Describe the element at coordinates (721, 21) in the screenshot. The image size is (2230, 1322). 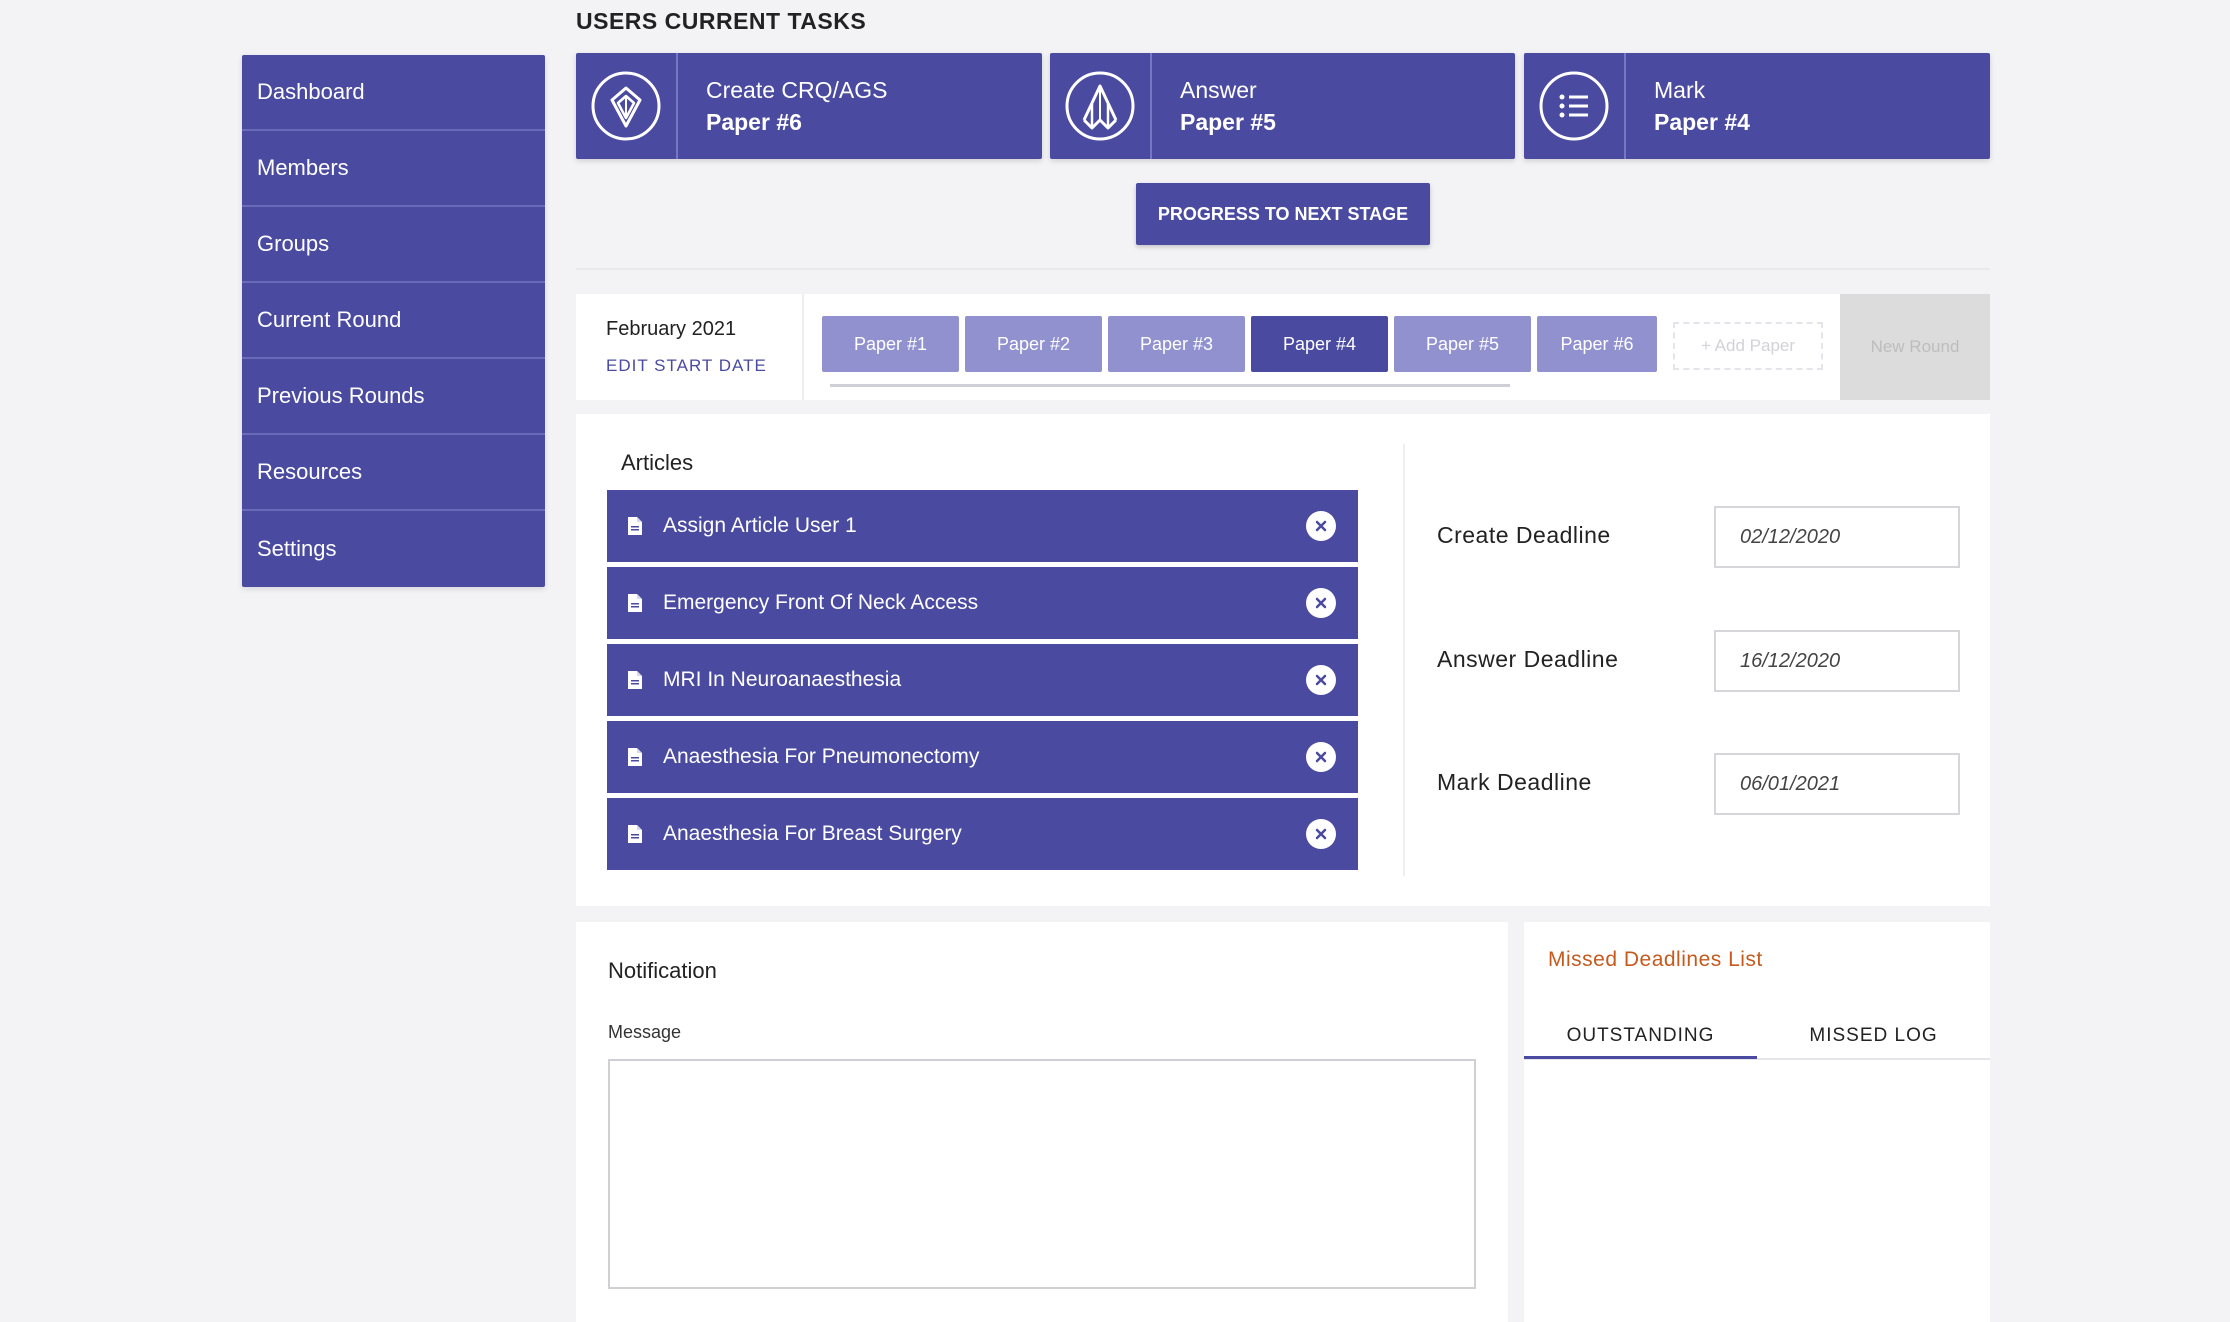
I see `page-title: USERS CURRENT TASKS` at that location.